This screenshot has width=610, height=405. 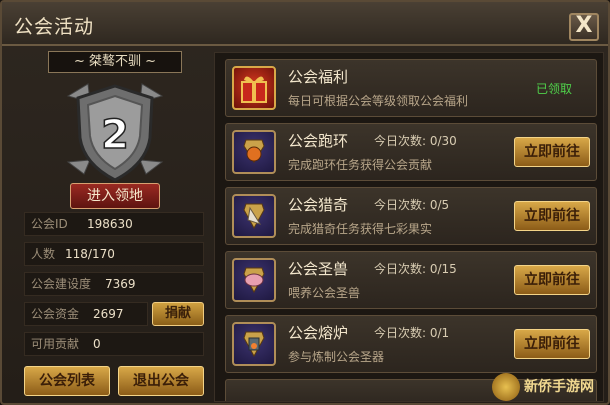 What do you see at coordinates (254, 280) in the screenshot?
I see `holy-beast-icon` at bounding box center [254, 280].